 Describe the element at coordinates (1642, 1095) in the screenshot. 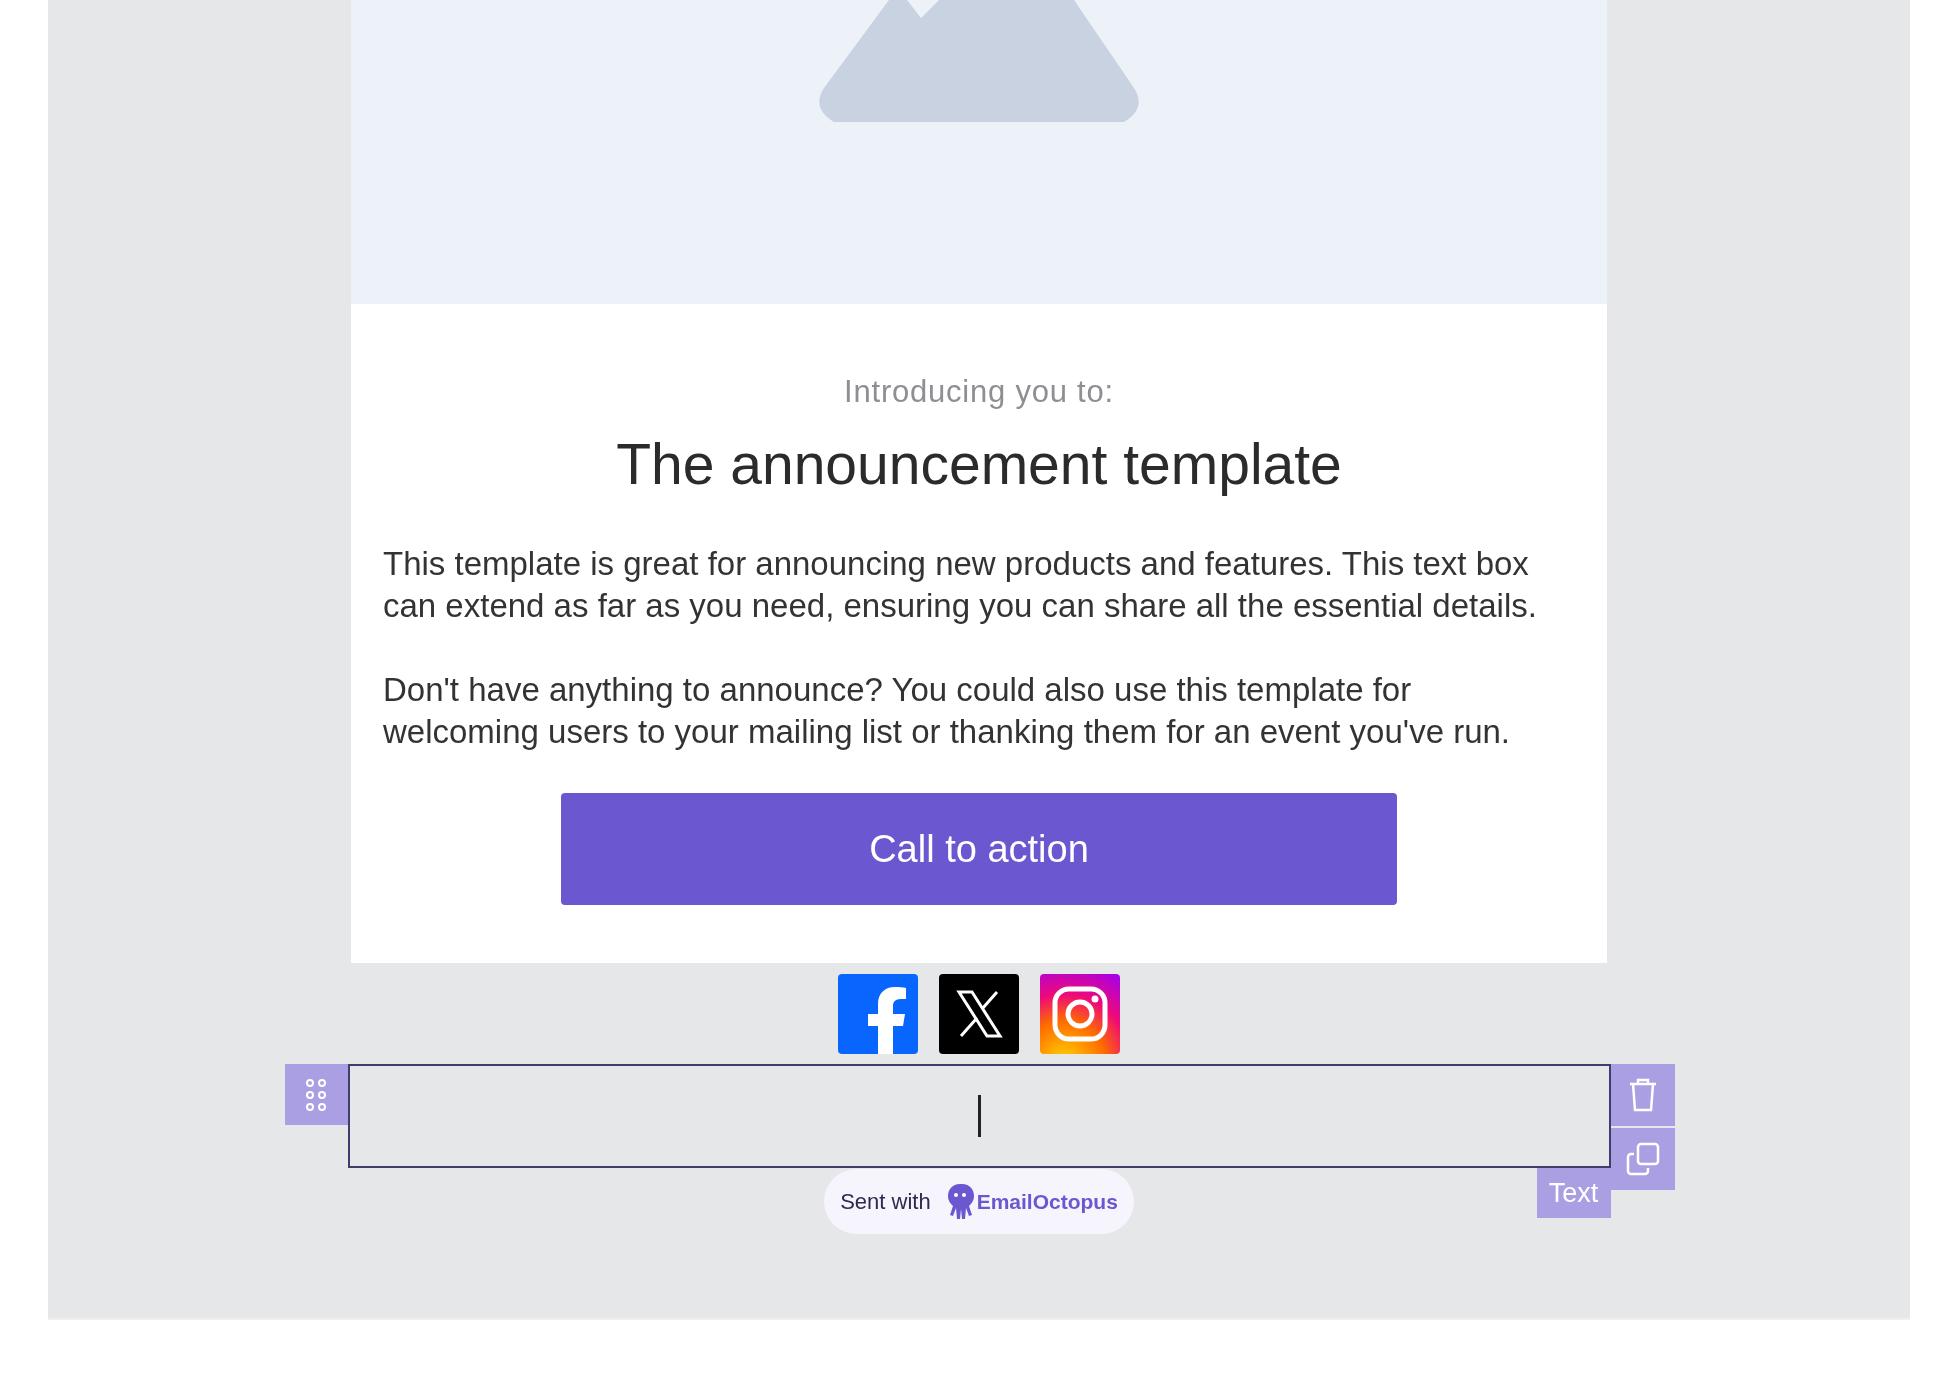

I see `trash-icon` at that location.